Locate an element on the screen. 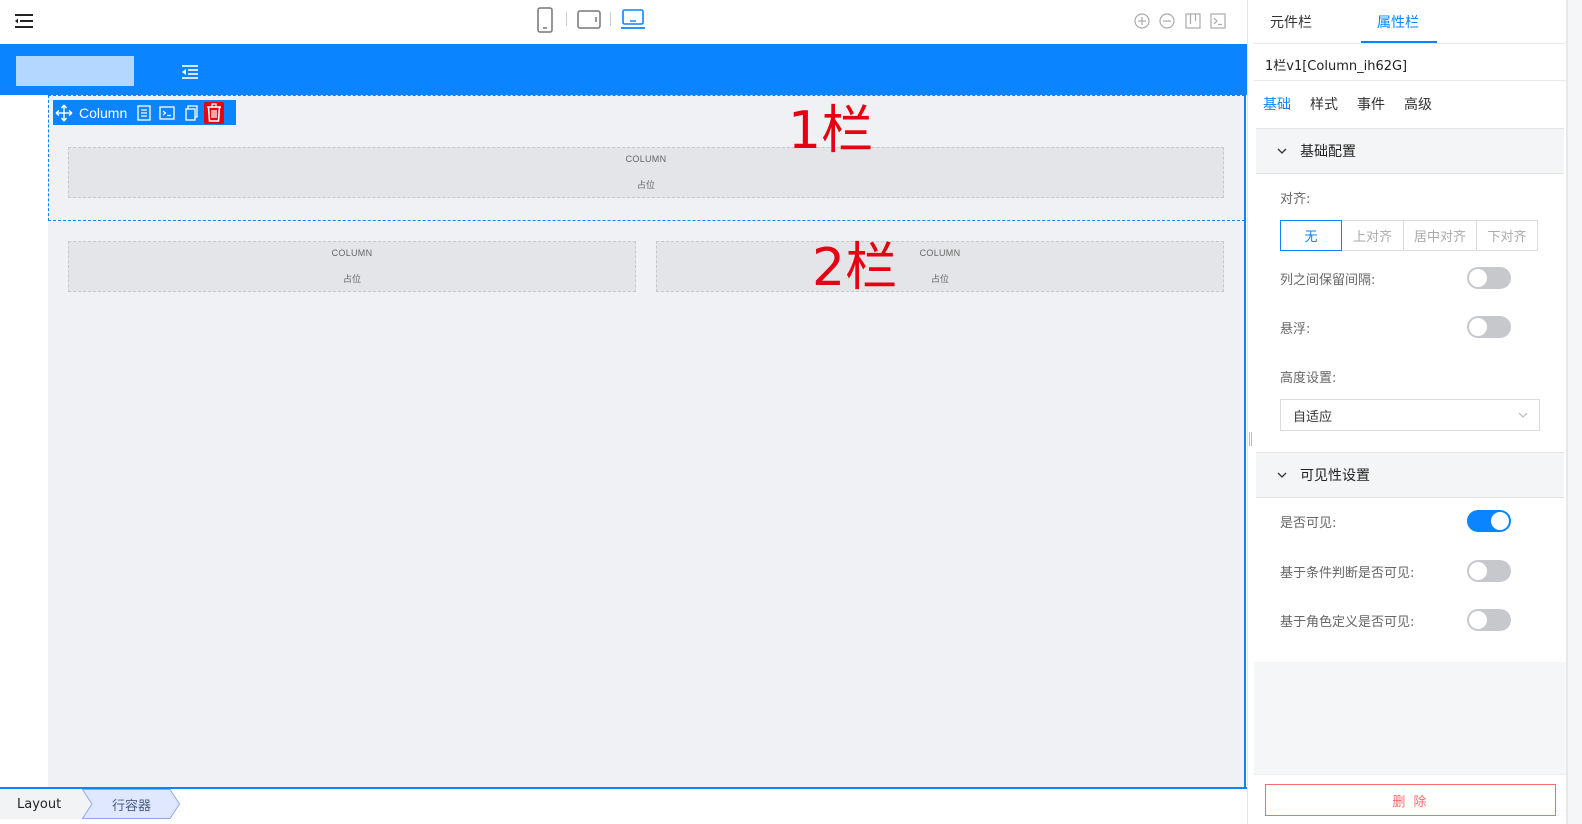 This screenshot has width=1582, height=824. height-setting-label: 高度设置: is located at coordinates (1308, 378).